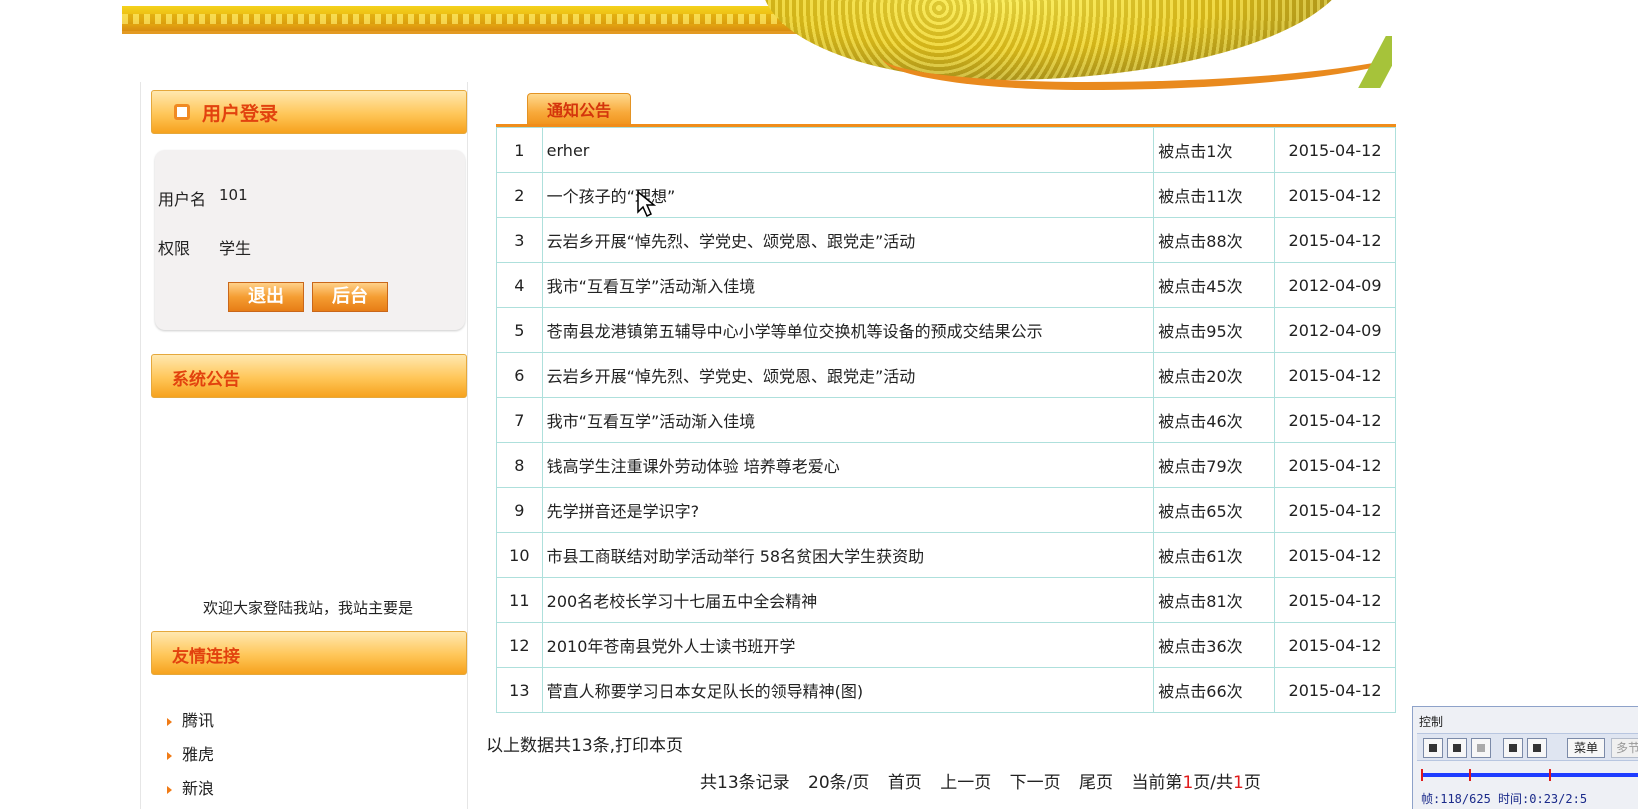 The height and width of the screenshot is (809, 1638). What do you see at coordinates (266, 297) in the screenshot?
I see `logout-button: 退出` at bounding box center [266, 297].